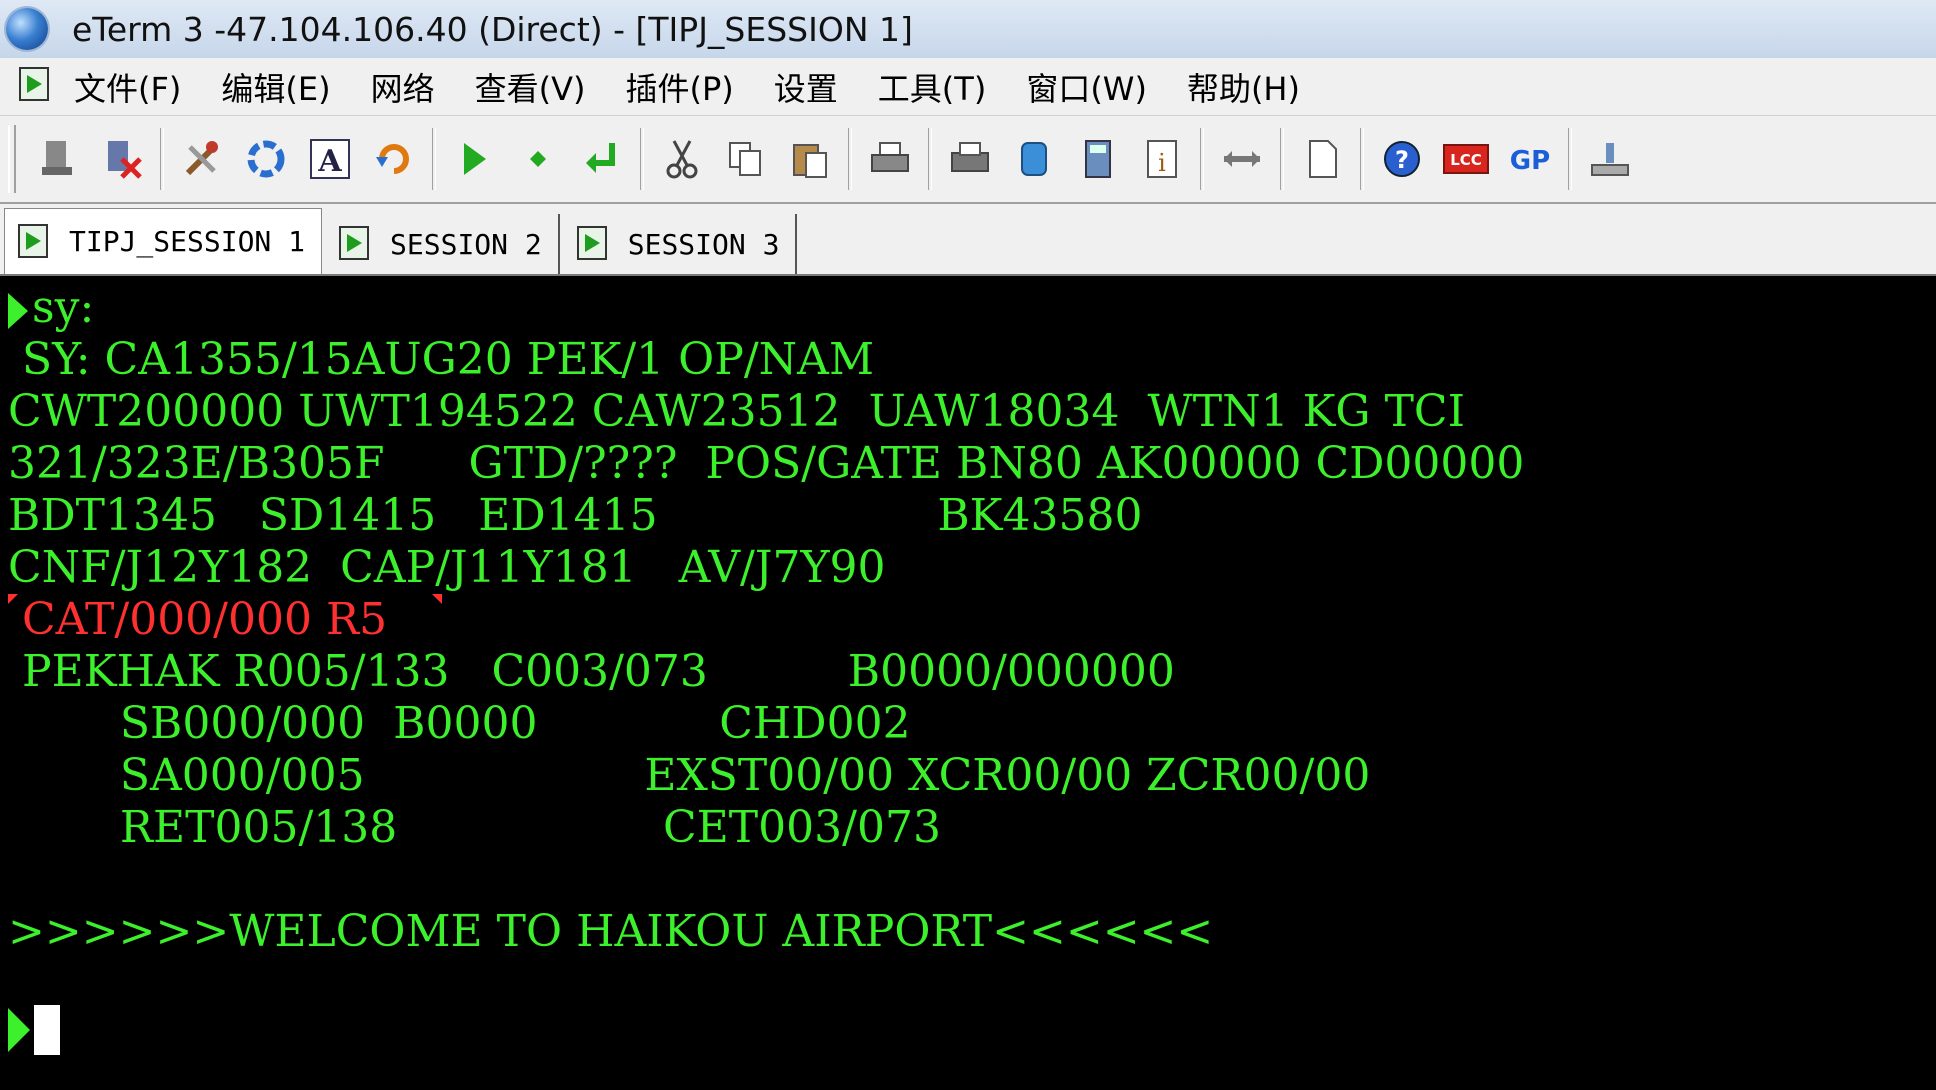 Image resolution: width=1936 pixels, height=1090 pixels. Describe the element at coordinates (47, 1030) in the screenshot. I see `text-cursor` at that location.